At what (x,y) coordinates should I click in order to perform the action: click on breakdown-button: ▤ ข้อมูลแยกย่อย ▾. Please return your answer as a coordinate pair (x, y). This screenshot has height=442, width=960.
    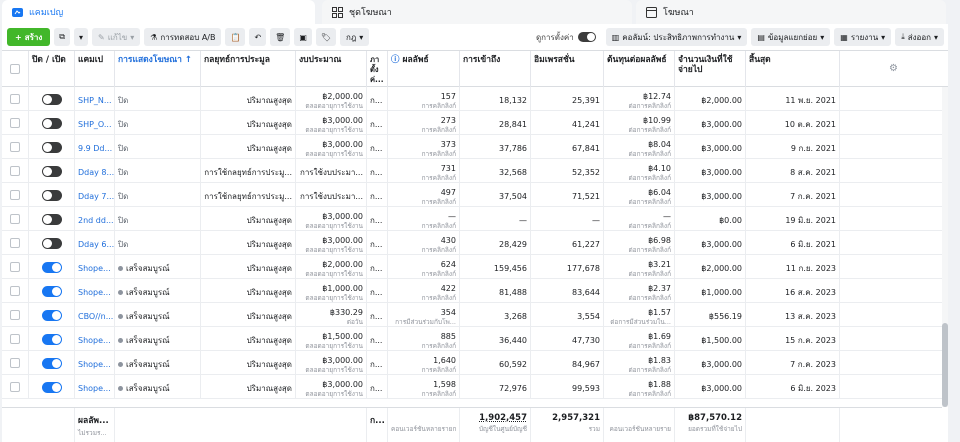
    Looking at the image, I should click on (791, 37).